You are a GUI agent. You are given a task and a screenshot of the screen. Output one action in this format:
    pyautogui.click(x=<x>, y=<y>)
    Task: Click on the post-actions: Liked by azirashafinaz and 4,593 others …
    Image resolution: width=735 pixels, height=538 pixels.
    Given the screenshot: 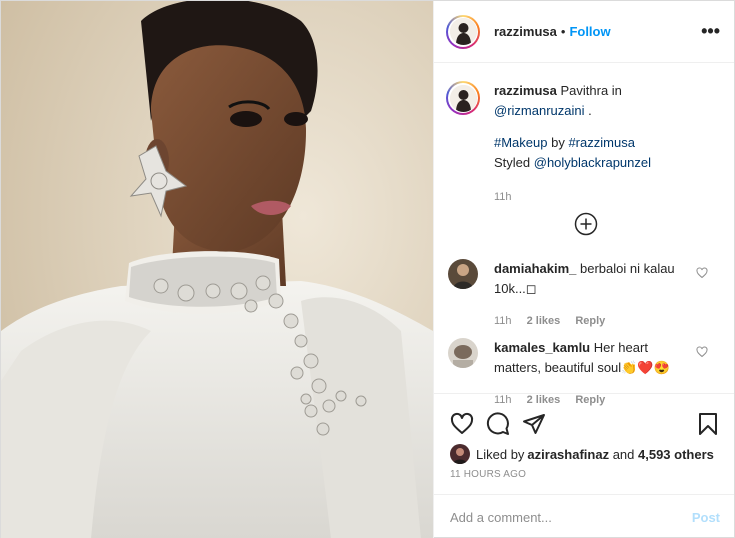 What is the action you would take?
    pyautogui.click(x=584, y=465)
    